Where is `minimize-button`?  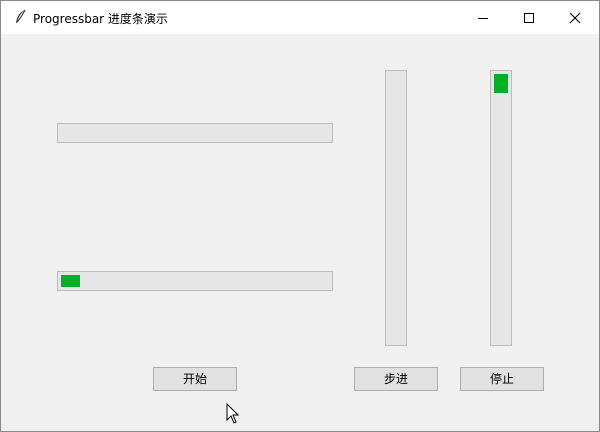
minimize-button is located at coordinates (484, 17).